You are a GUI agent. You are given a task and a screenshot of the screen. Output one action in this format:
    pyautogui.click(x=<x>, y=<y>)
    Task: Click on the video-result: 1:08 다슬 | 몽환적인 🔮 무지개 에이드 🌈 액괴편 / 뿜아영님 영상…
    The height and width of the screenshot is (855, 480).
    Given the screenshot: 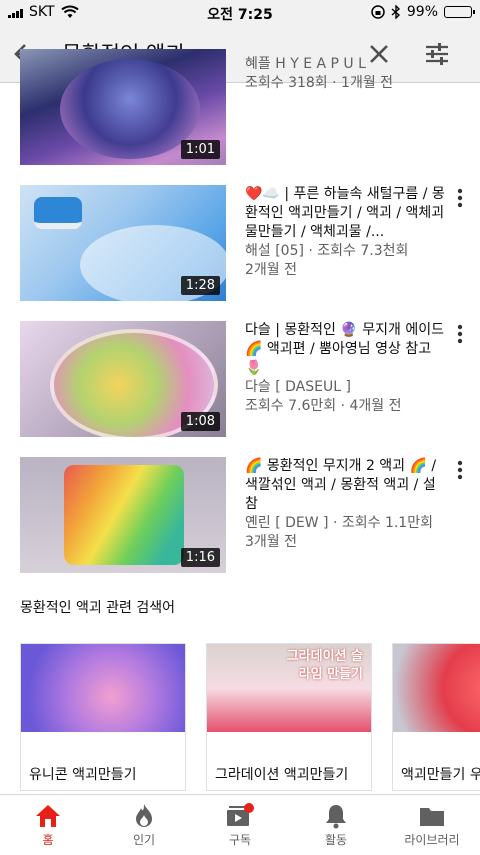 What is the action you would take?
    pyautogui.click(x=240, y=380)
    